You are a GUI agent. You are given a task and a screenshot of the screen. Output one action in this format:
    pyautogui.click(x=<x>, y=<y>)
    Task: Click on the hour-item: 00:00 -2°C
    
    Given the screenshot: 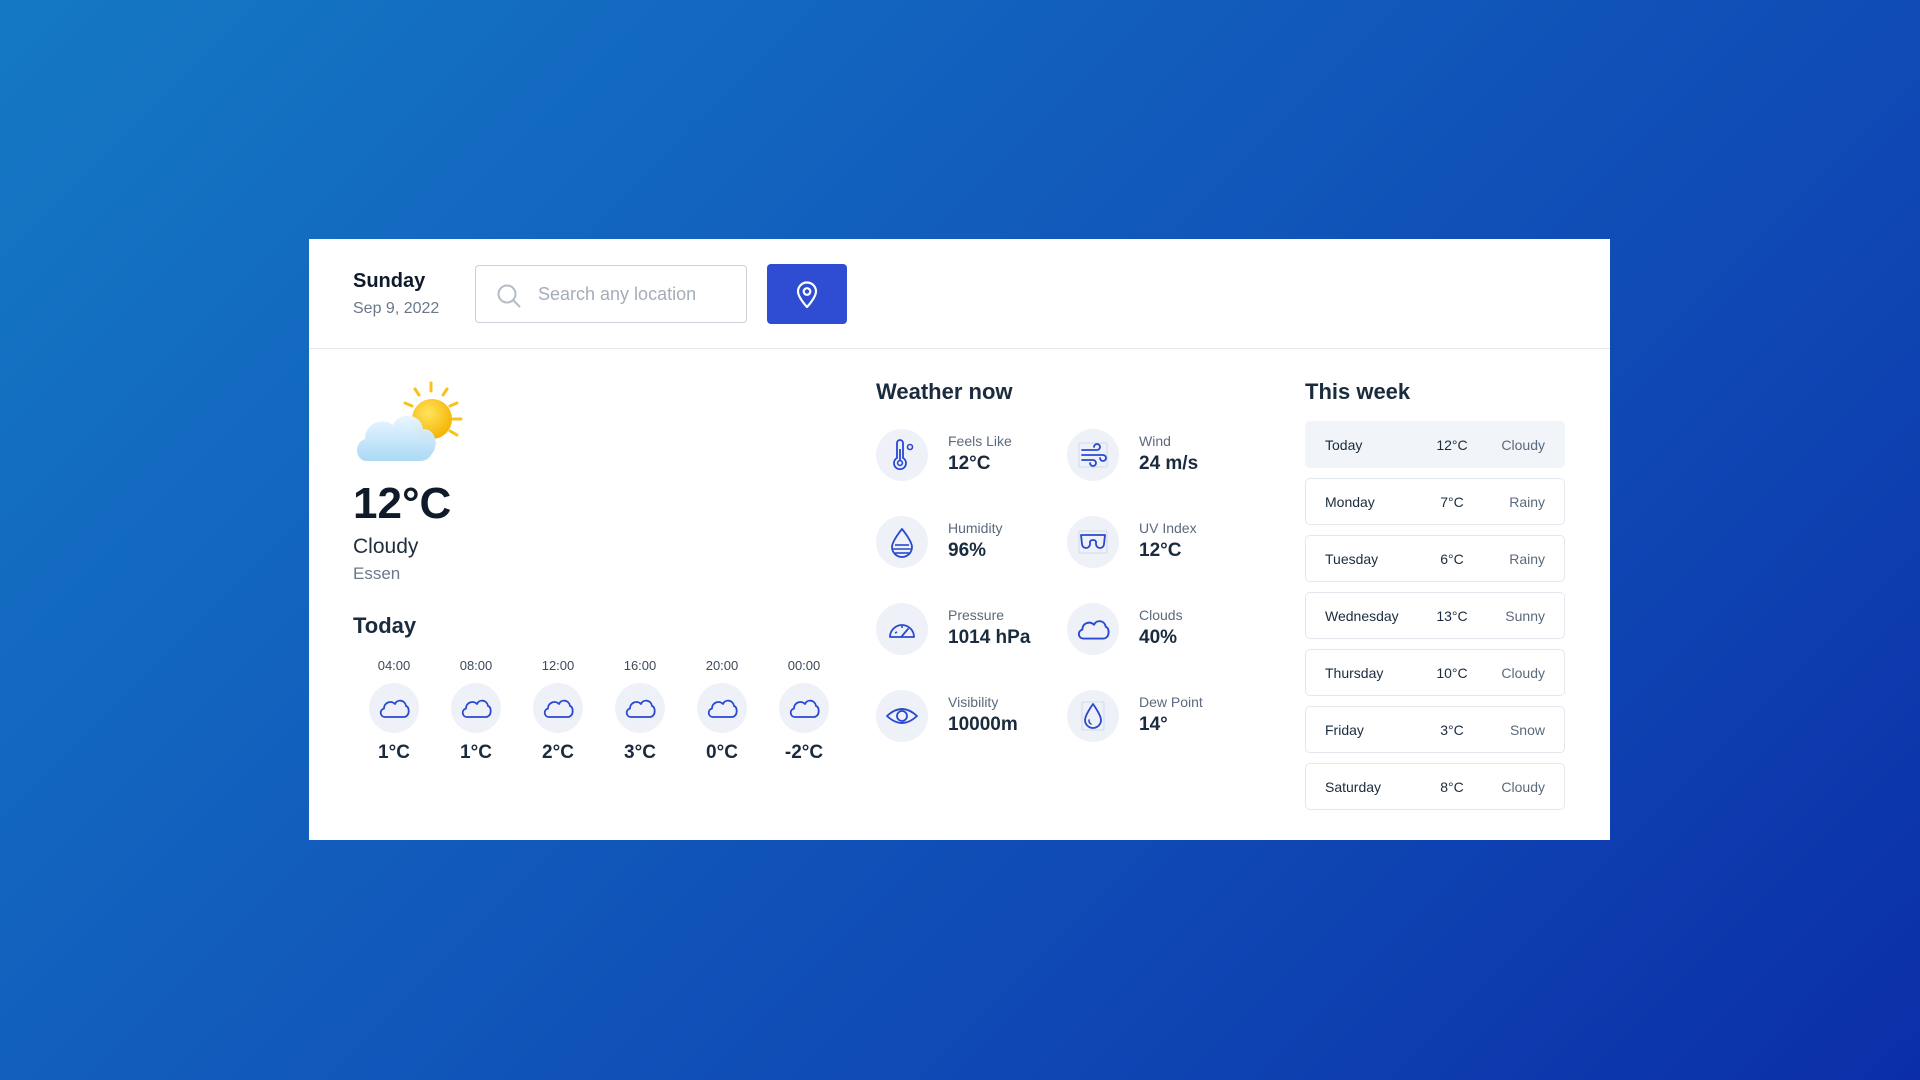 What is the action you would take?
    pyautogui.click(x=804, y=711)
    